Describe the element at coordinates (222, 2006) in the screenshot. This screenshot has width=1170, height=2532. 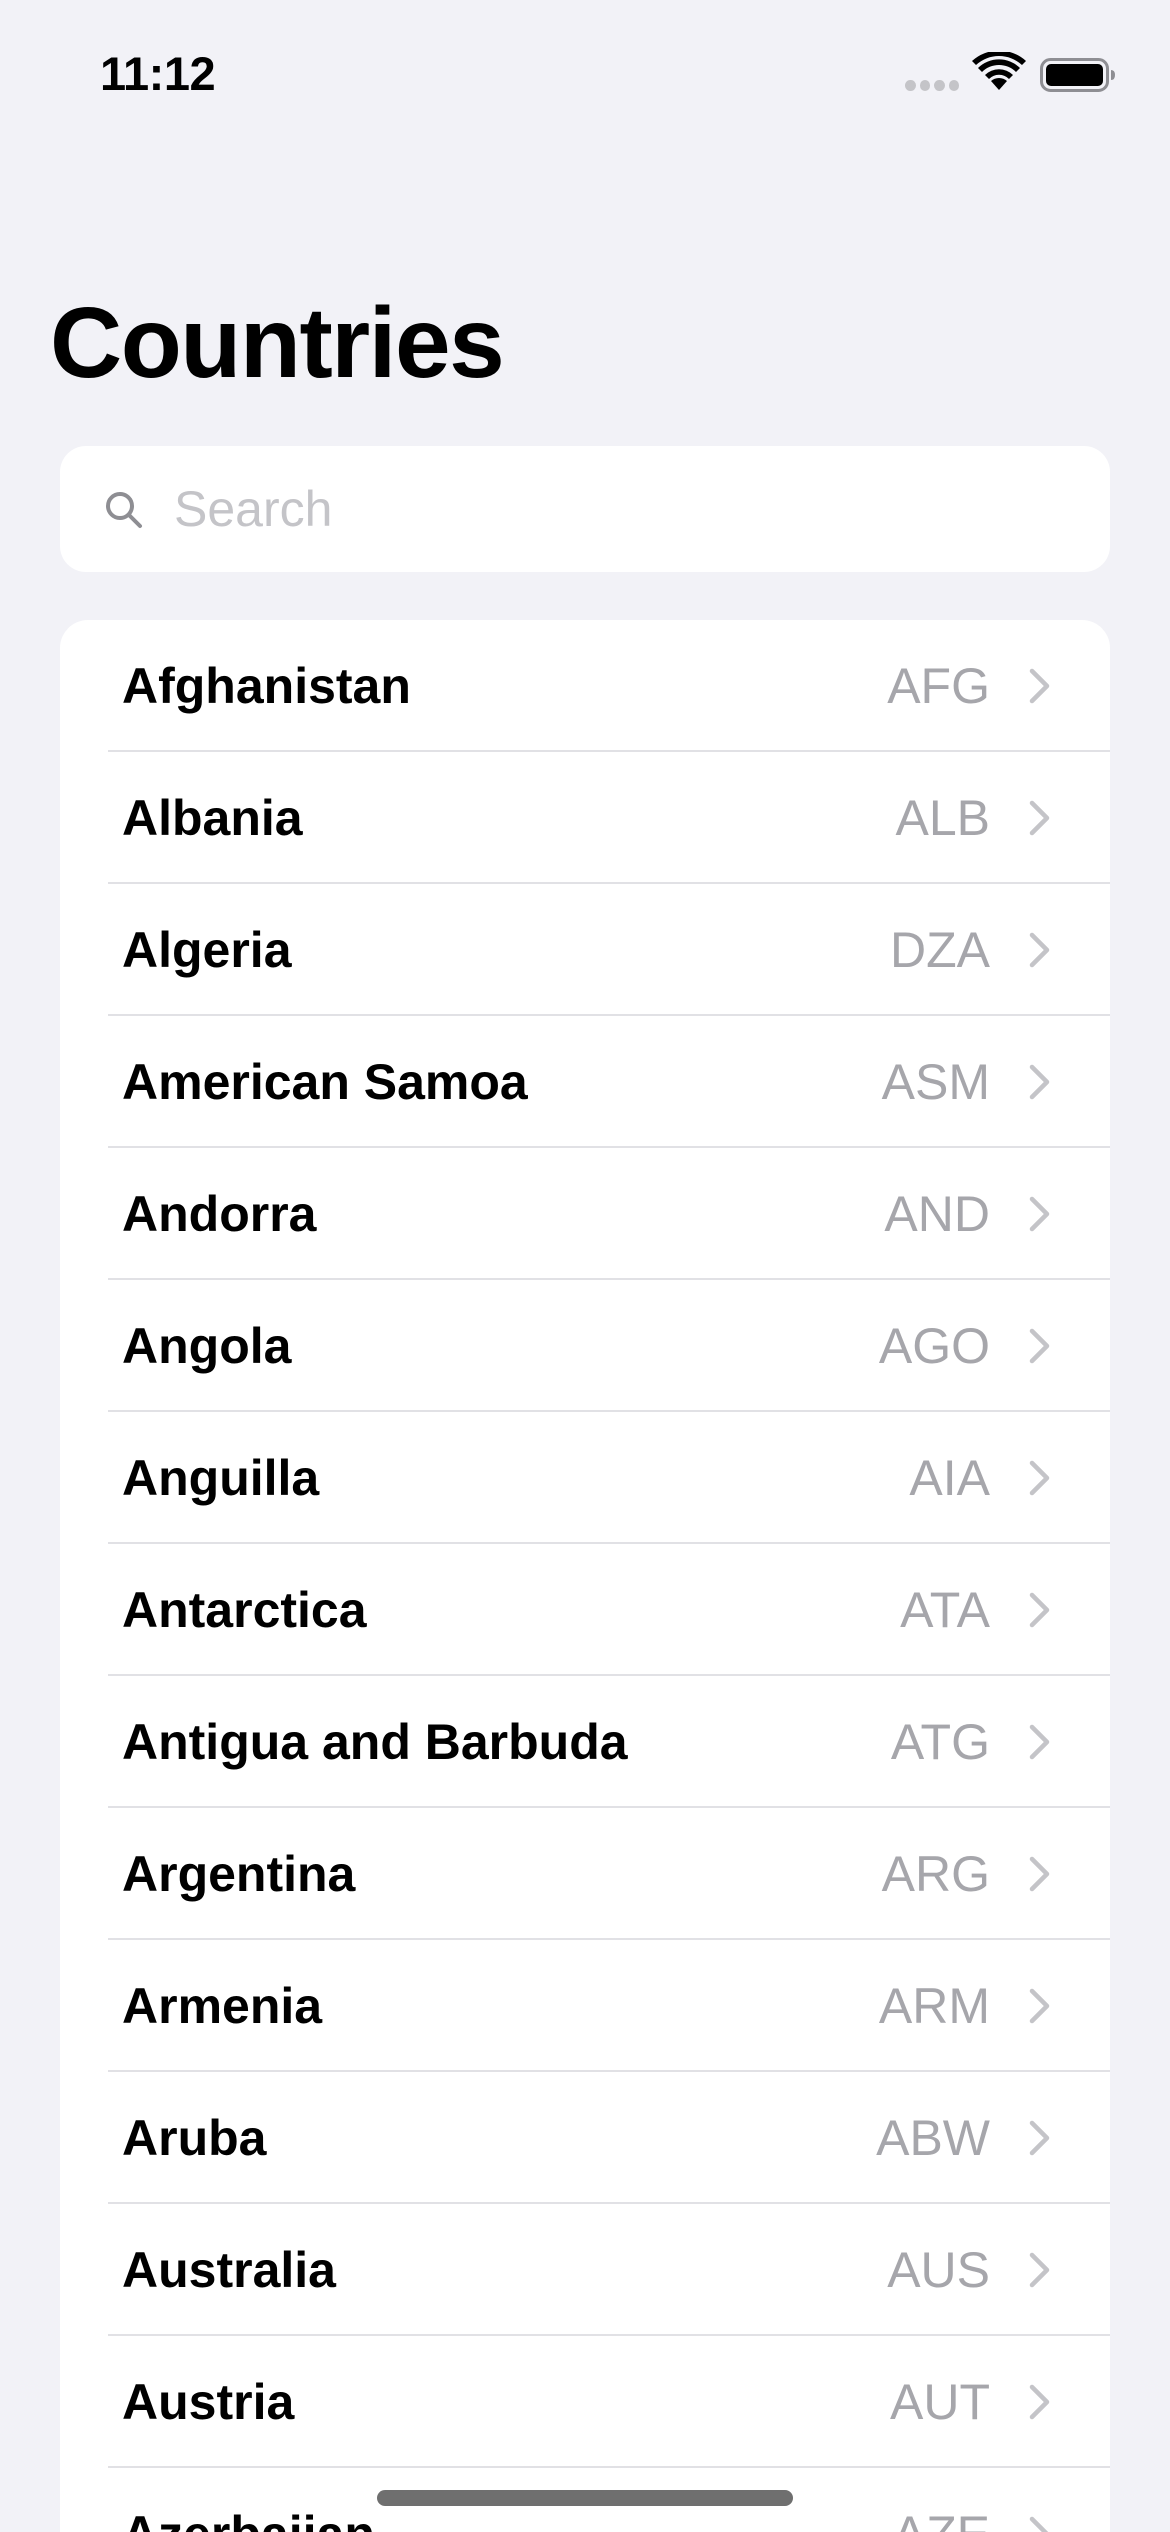
I see `country-name: Armenia` at that location.